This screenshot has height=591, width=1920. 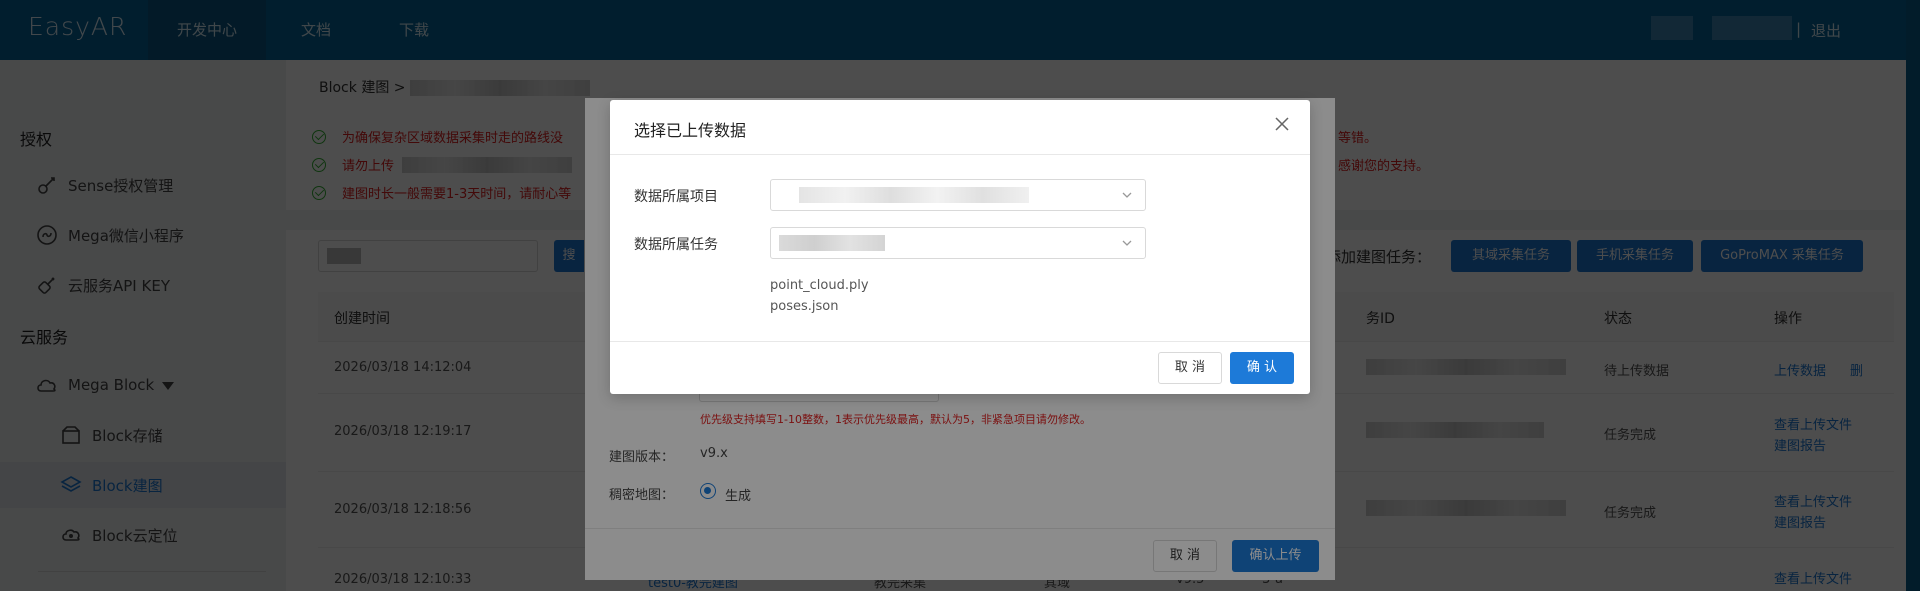 What do you see at coordinates (690, 130) in the screenshot?
I see `dialog-title: 选择已上传数据` at bounding box center [690, 130].